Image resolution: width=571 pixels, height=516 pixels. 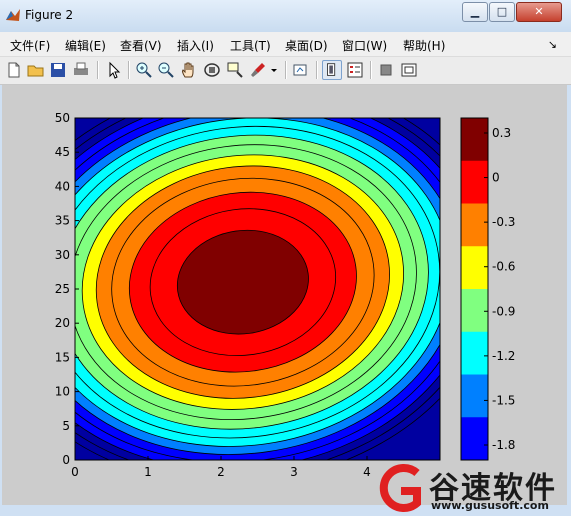 I want to click on menu-help: 帮助(H), so click(x=424, y=45).